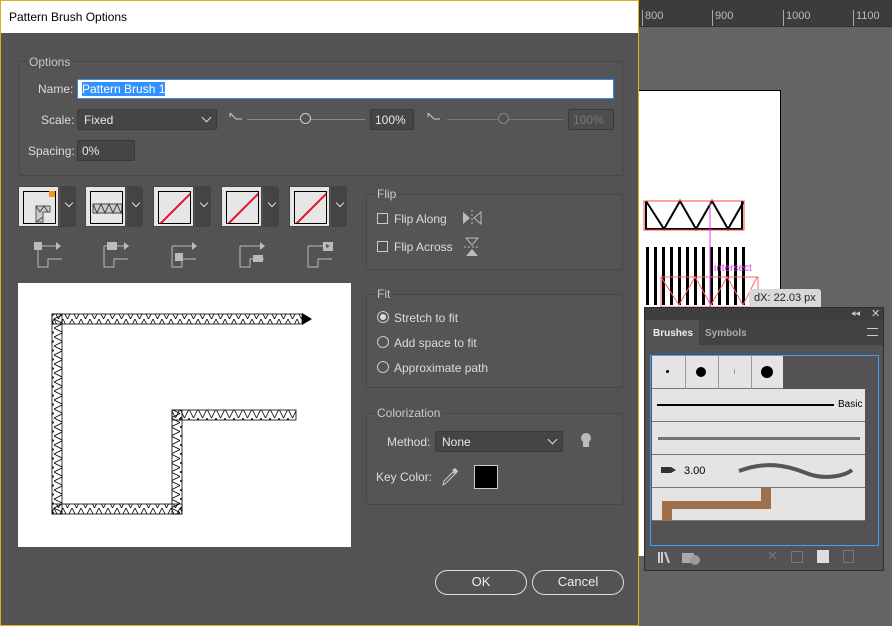 The image size is (892, 626). Describe the element at coordinates (392, 119) in the screenshot. I see `scale-percent-input: 100%` at that location.